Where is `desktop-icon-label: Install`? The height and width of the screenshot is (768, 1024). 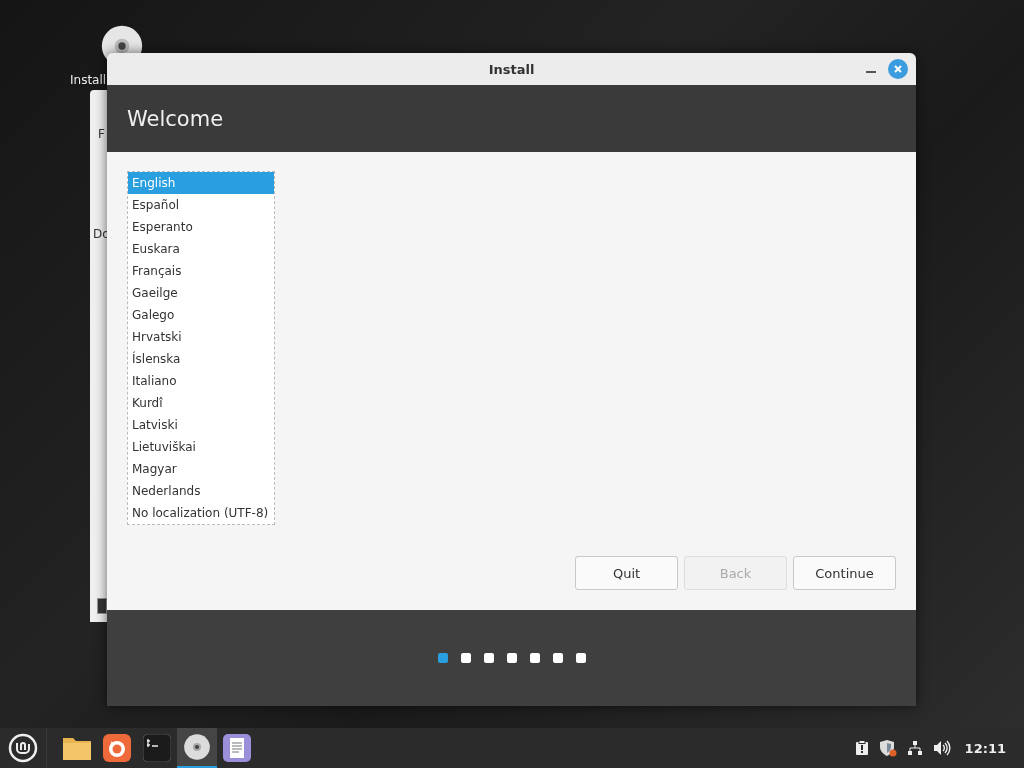 desktop-icon-label: Install is located at coordinates (88, 80).